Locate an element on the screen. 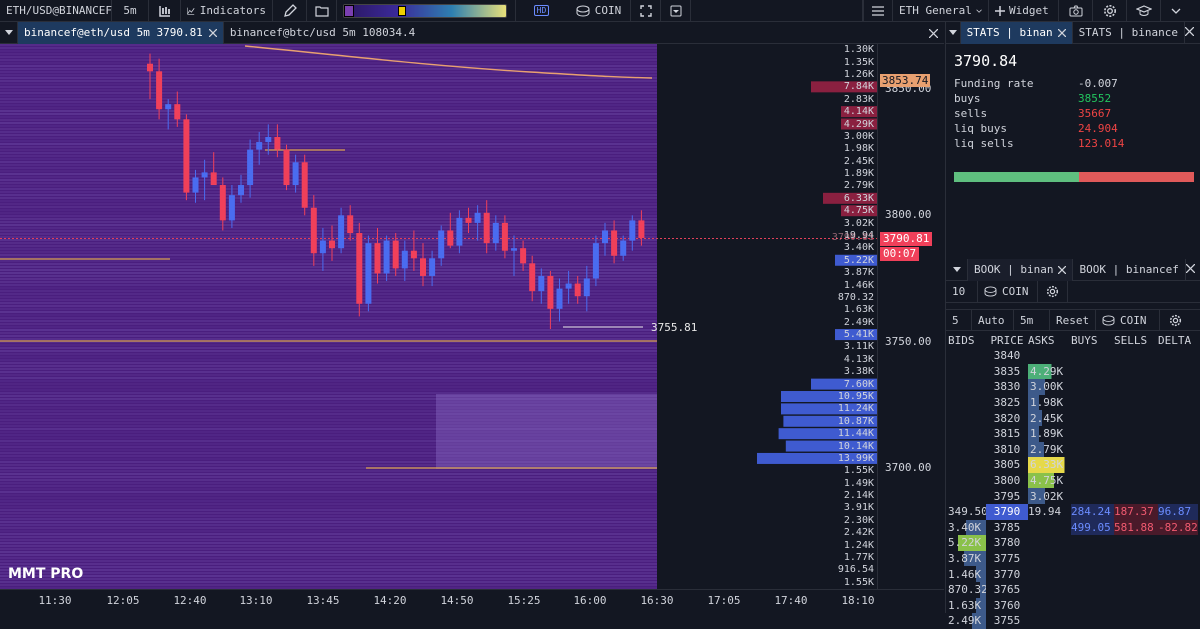 The height and width of the screenshot is (629, 1200). add-widget-button: Widget is located at coordinates (1024, 11).